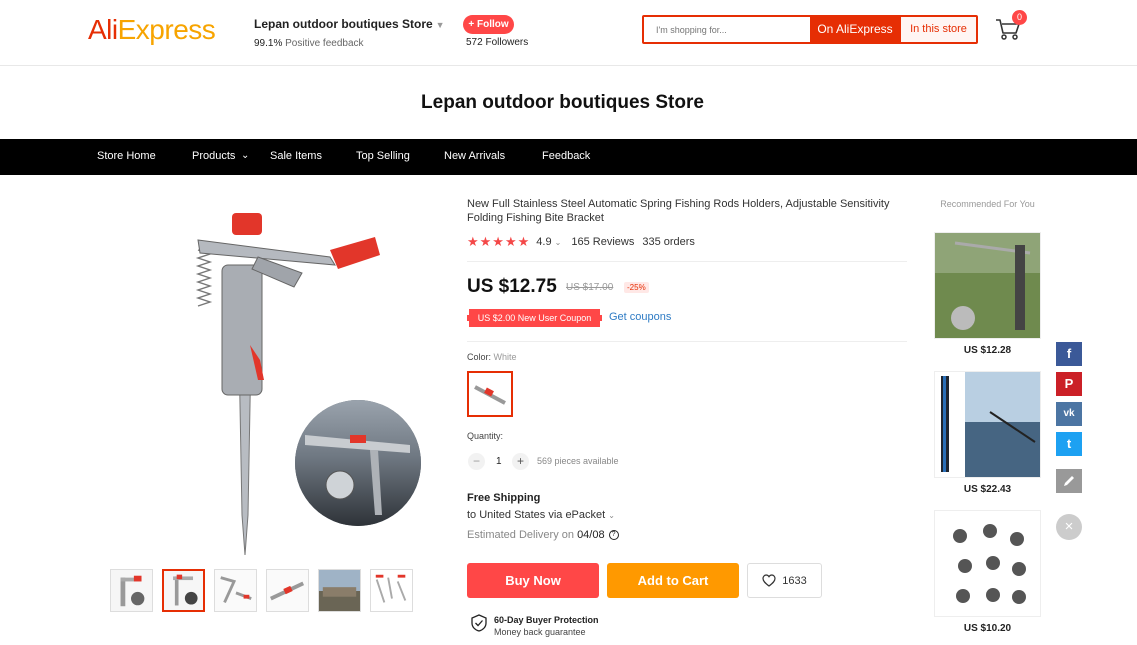 The image size is (1137, 645). Describe the element at coordinates (613, 535) in the screenshot. I see `question-icon: ?` at that location.